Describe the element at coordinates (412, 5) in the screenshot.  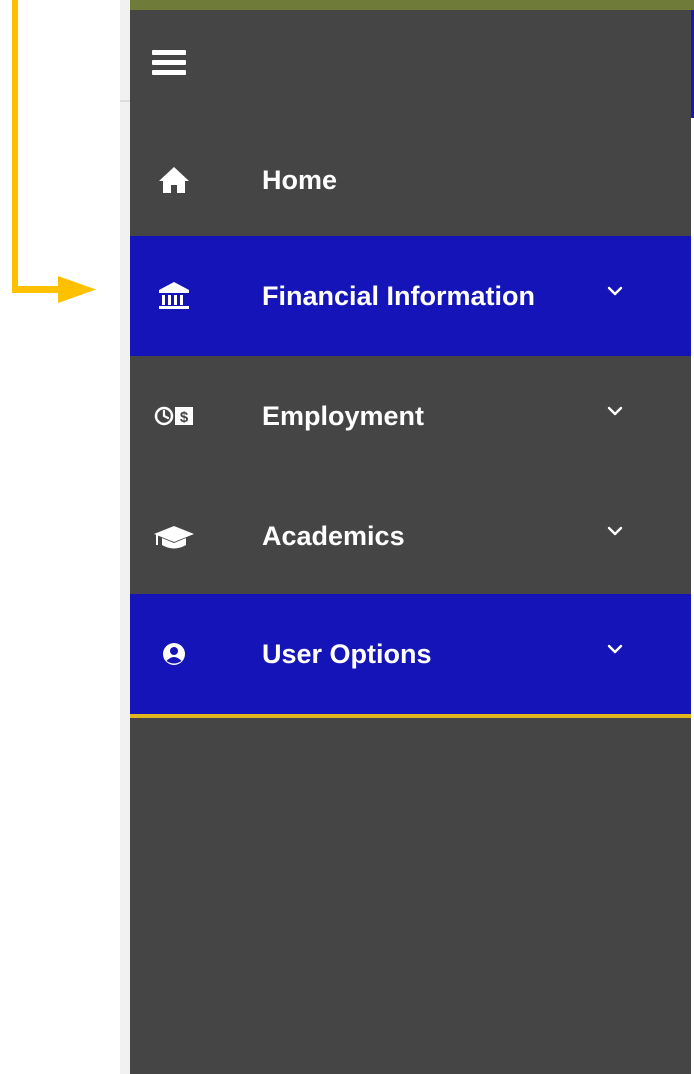
I see `page-header-strip` at that location.